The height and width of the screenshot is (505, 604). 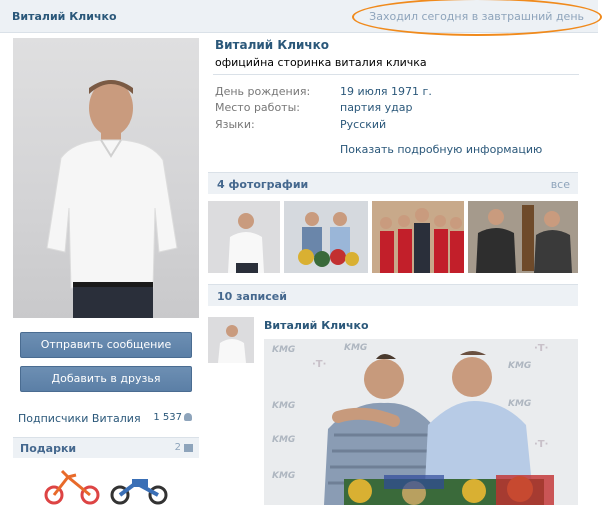 I want to click on divider, so click(x=396, y=74).